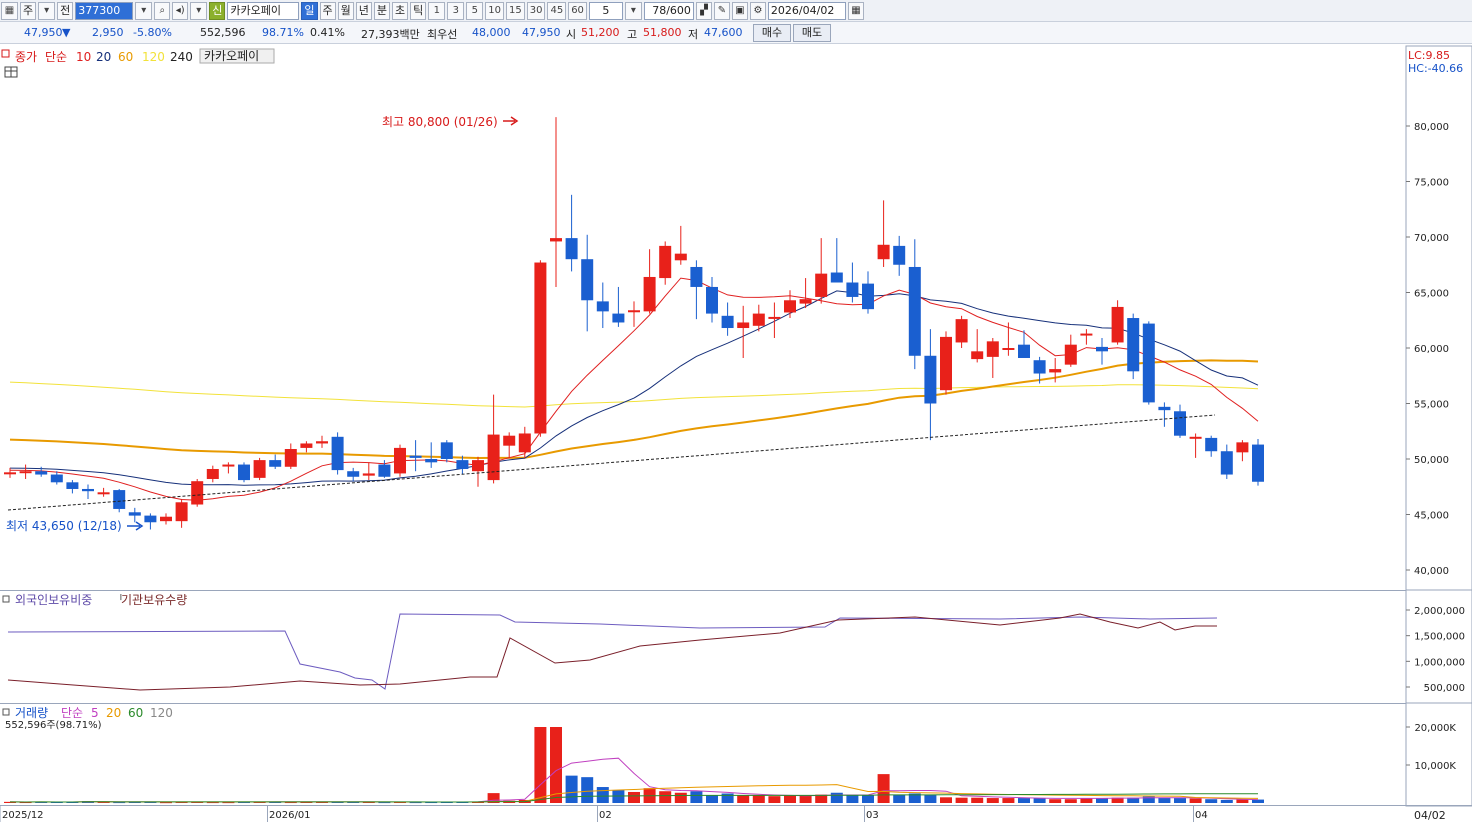  What do you see at coordinates (108, 32) in the screenshot?
I see `price-change: 2,950` at bounding box center [108, 32].